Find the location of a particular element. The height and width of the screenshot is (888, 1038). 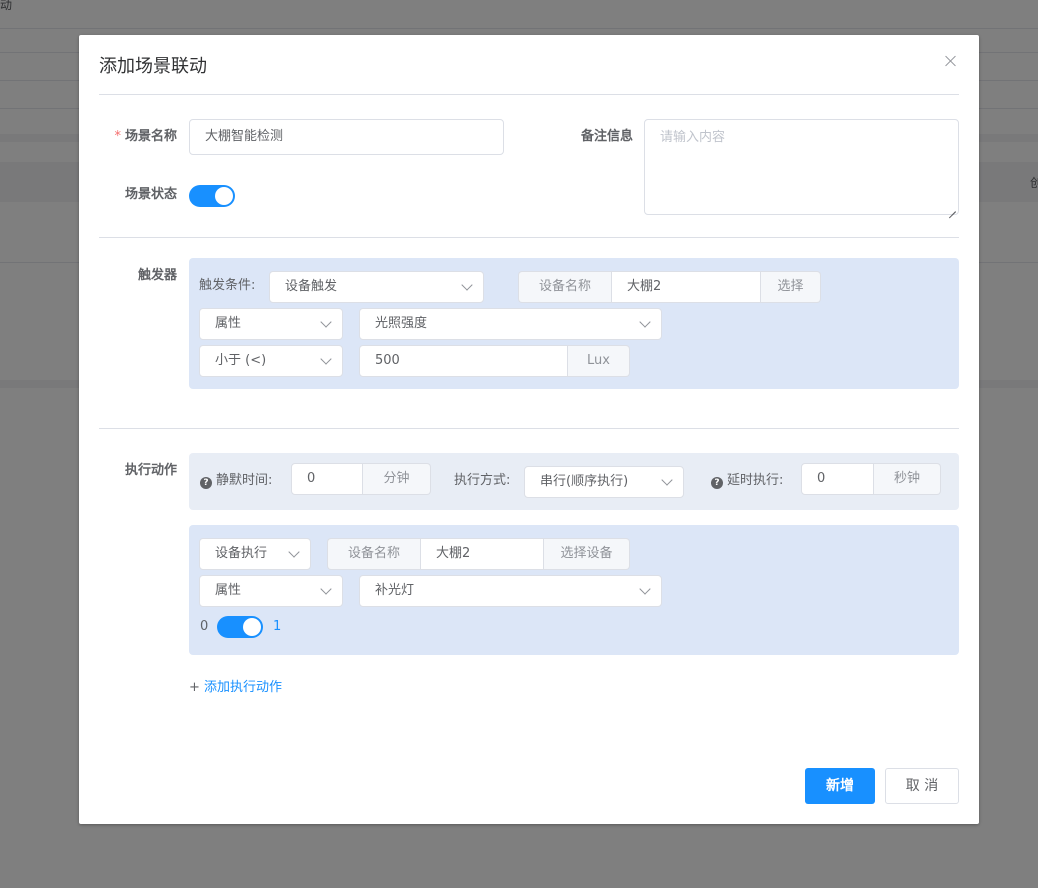

trigger-threshold-unit: Lux is located at coordinates (599, 361).